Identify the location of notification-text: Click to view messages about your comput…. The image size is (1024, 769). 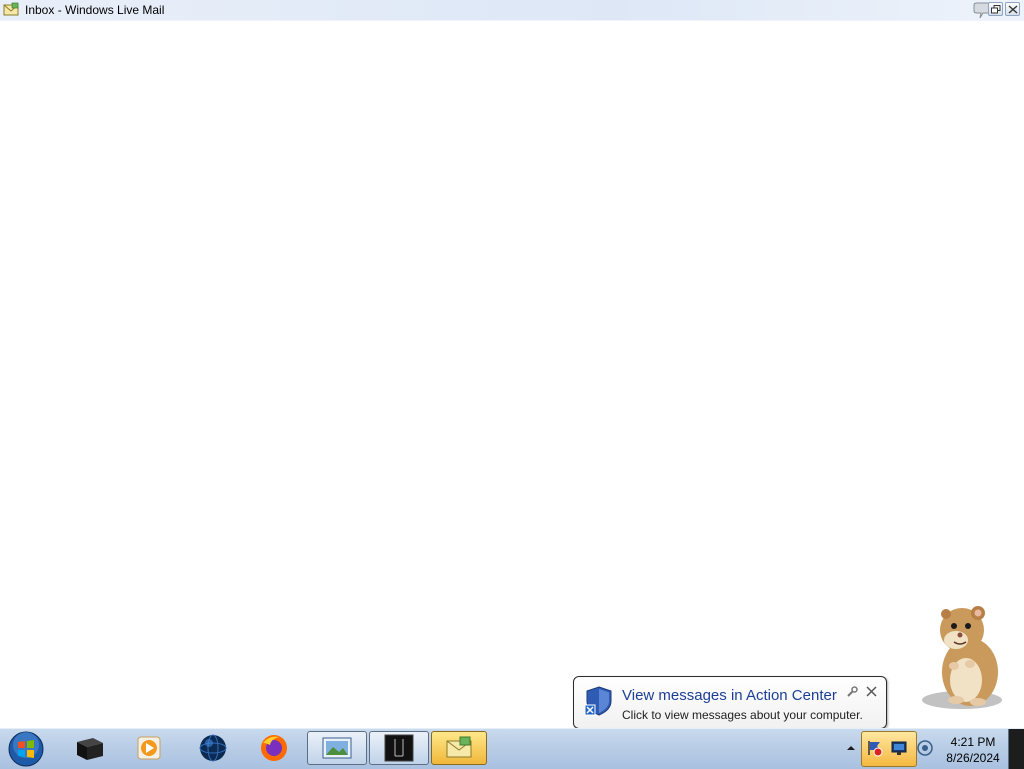
(742, 715).